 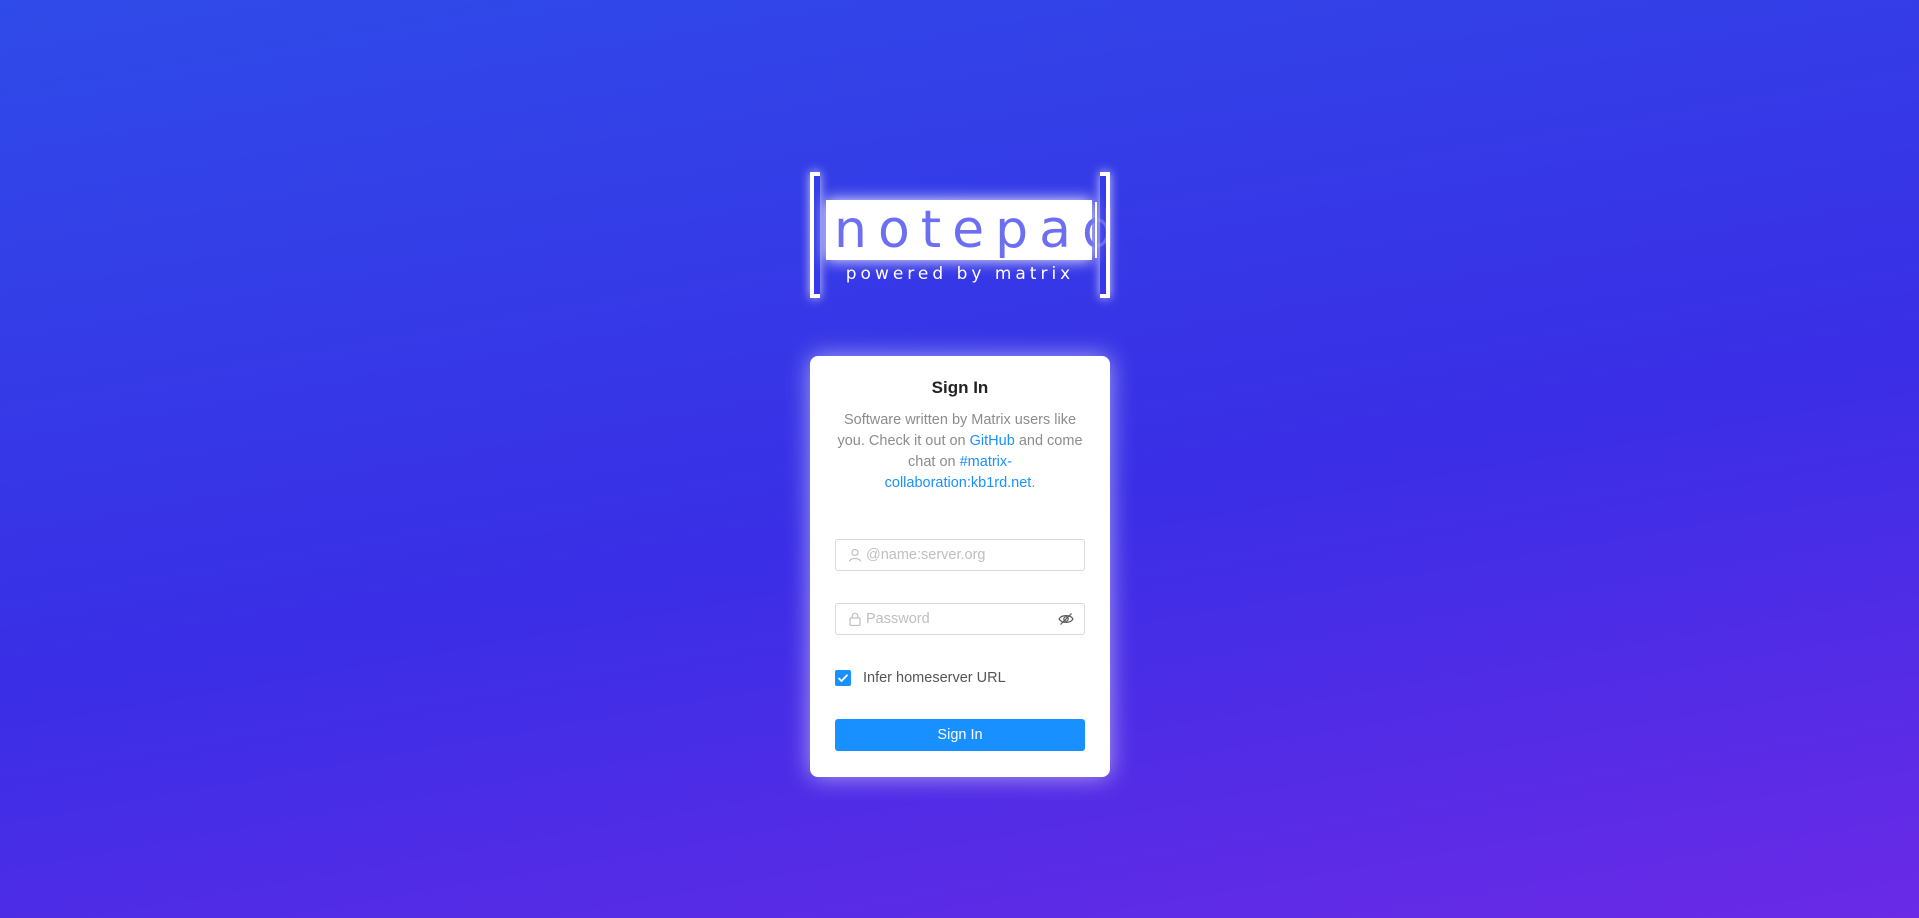 I want to click on logo-cursor, so click(x=1096, y=230).